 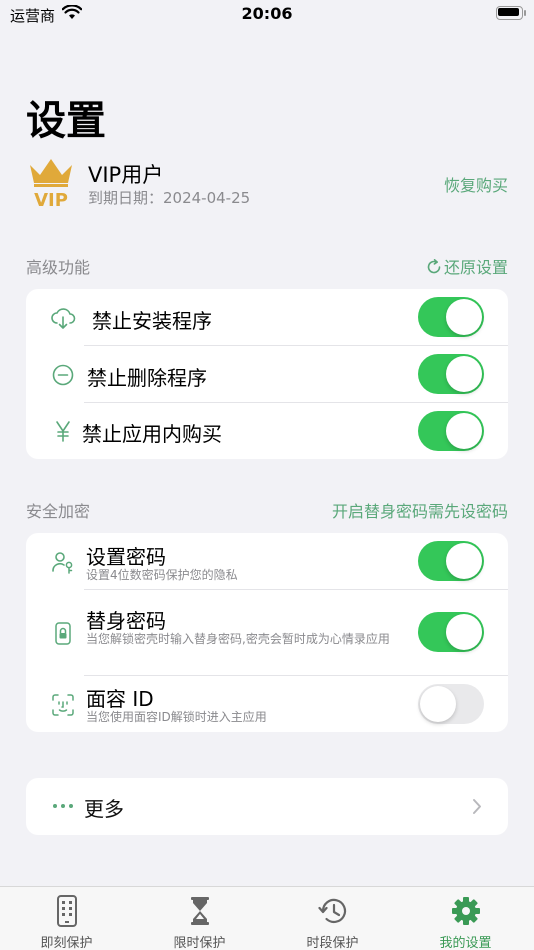 I want to click on chevron-right-icon, so click(x=477, y=806).